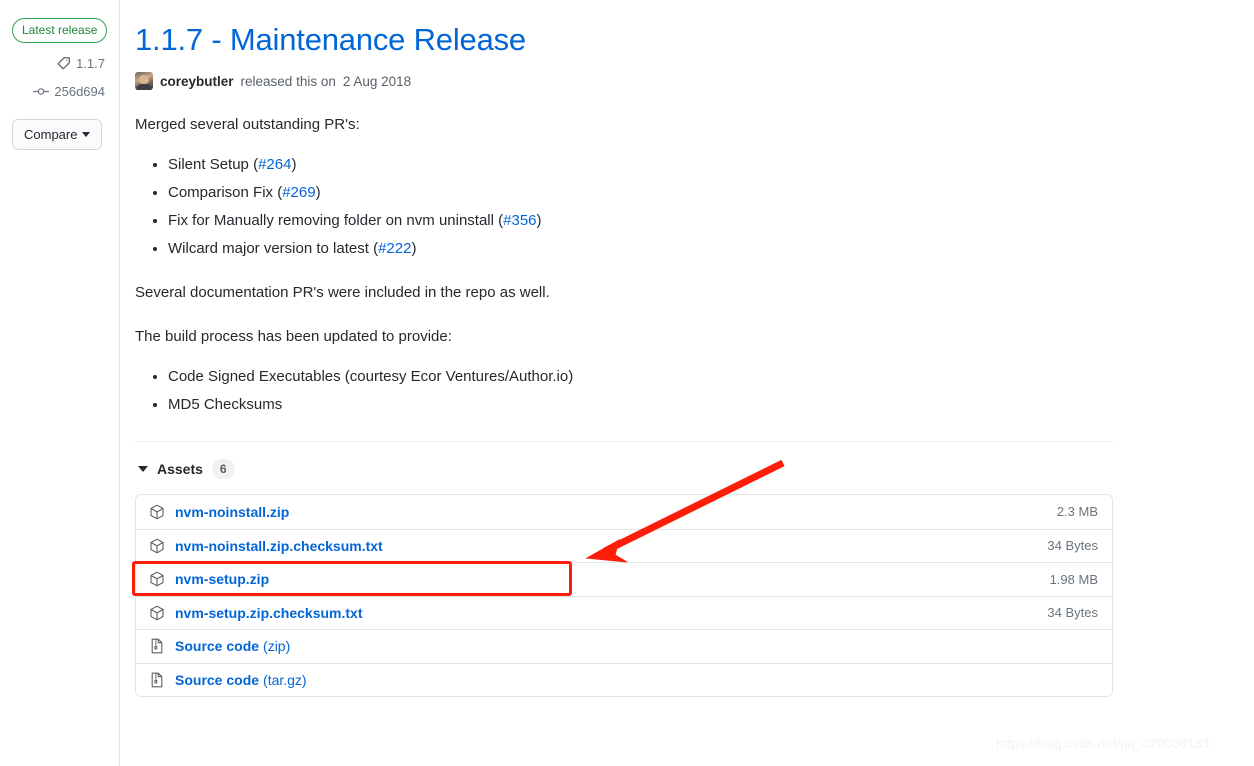 The height and width of the screenshot is (766, 1254). What do you see at coordinates (624, 579) in the screenshot?
I see `table-row: nvm-setup.zip 1.98 MB` at bounding box center [624, 579].